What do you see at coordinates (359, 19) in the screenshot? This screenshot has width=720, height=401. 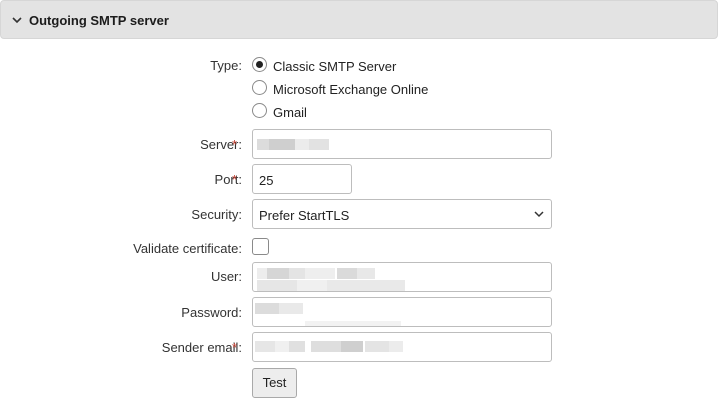 I see `section-header-outgoing-smtp: Outgoing SMTP server` at bounding box center [359, 19].